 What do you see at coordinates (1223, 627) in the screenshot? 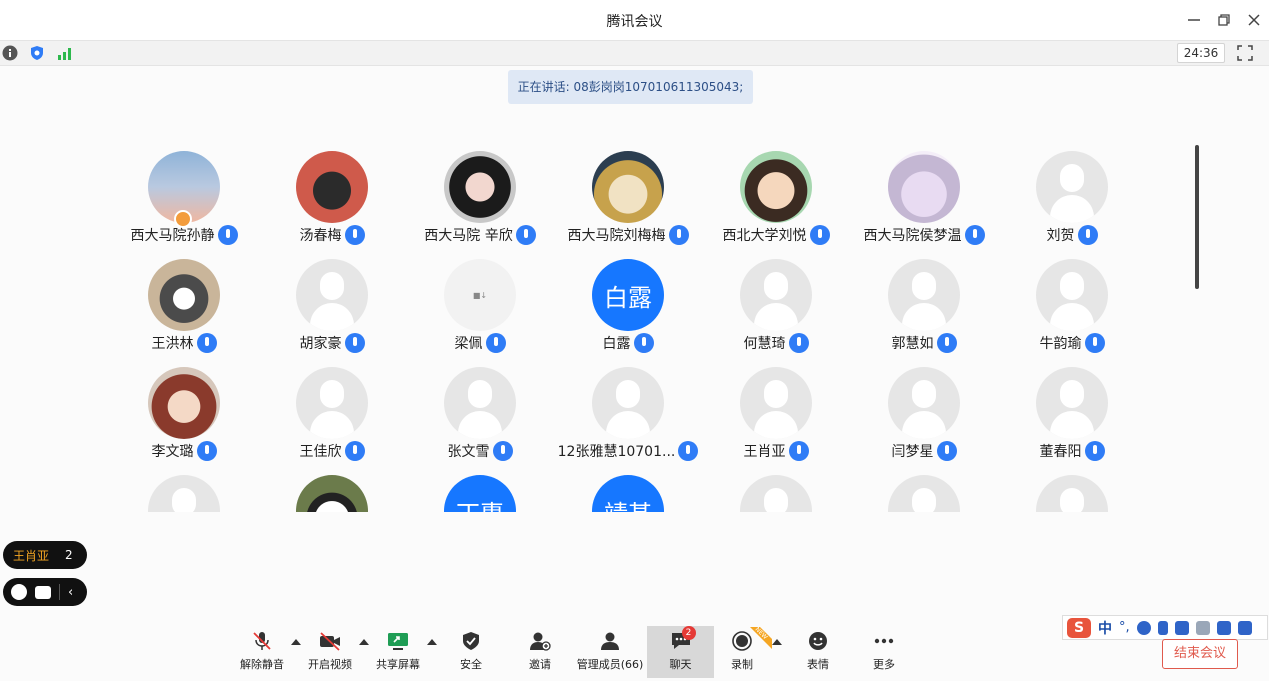
I see `ime-skin-icon` at bounding box center [1223, 627].